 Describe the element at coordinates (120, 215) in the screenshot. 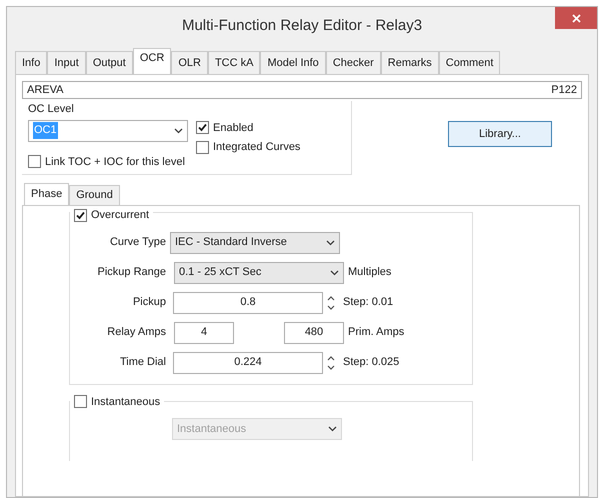

I see `overcurrent-label: Overcurrent` at that location.